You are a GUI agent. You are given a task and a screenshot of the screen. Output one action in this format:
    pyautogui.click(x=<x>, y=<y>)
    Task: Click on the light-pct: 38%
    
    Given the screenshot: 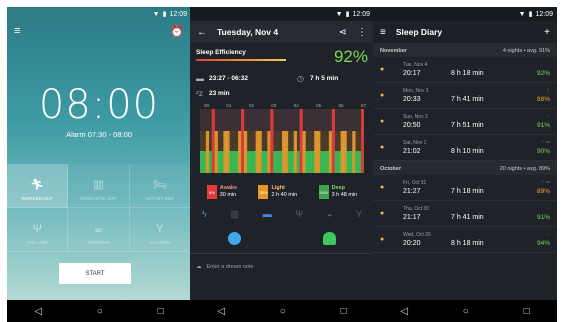 What is the action you would take?
    pyautogui.click(x=263, y=192)
    